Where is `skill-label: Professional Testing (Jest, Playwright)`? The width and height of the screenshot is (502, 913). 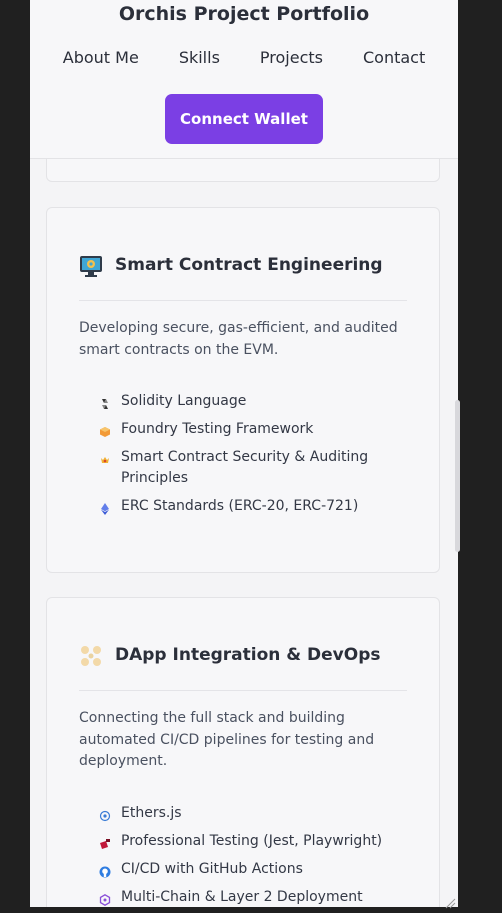 skill-label: Professional Testing (Jest, Playwright) is located at coordinates (252, 841).